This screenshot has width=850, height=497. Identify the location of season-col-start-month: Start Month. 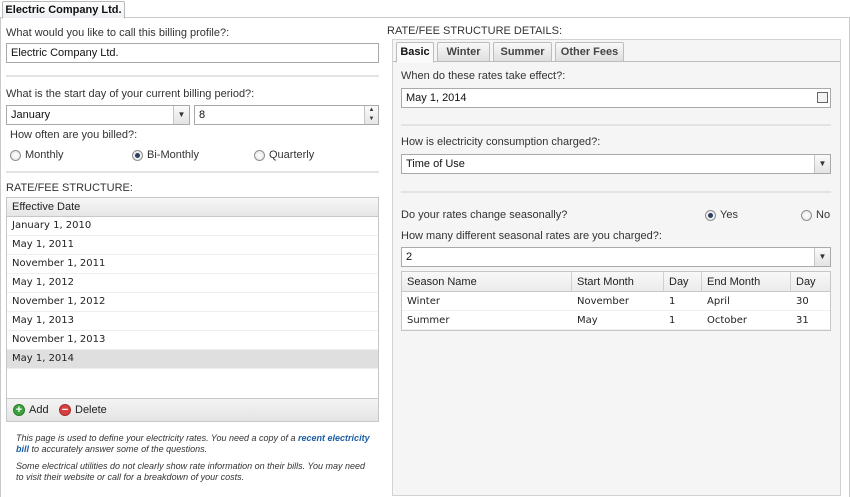
(618, 282).